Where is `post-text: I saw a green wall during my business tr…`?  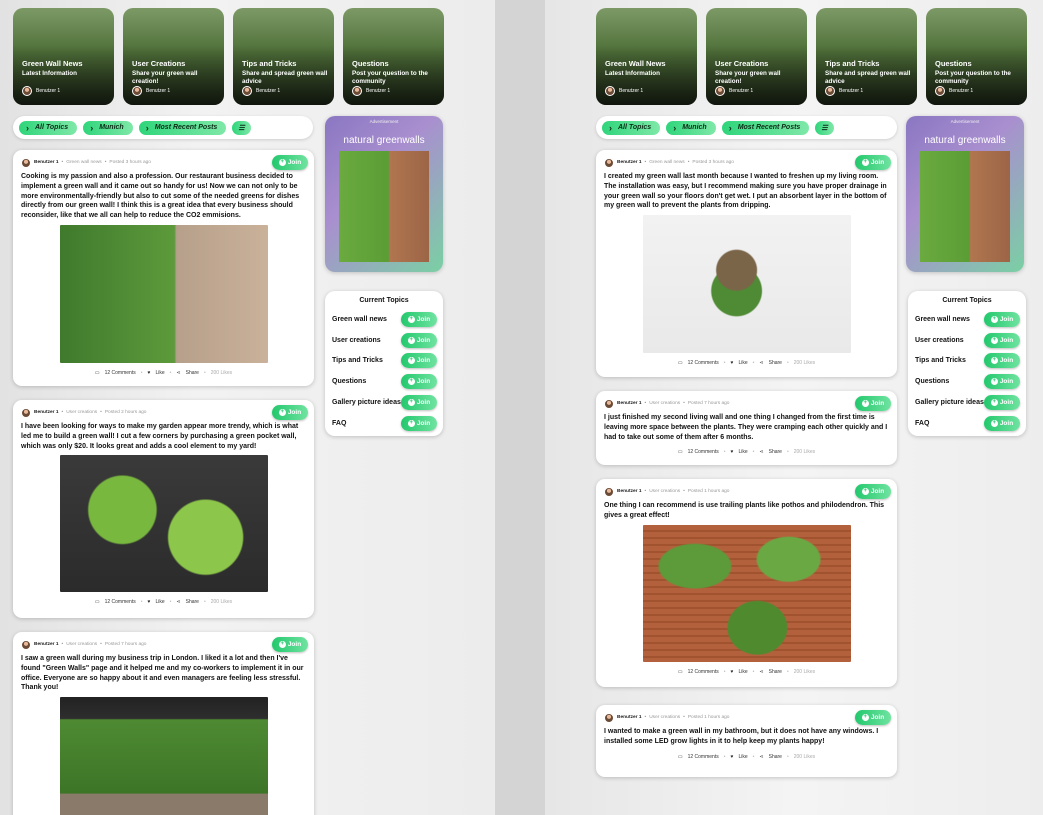 post-text: I saw a green wall during my business tr… is located at coordinates (162, 673).